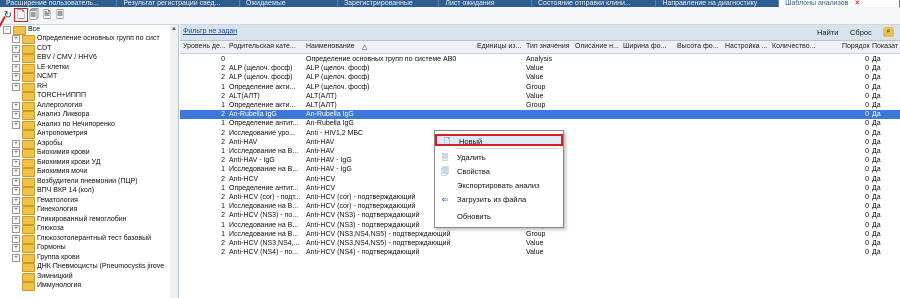 The width and height of the screenshot is (900, 298). Describe the element at coordinates (389, 3) in the screenshot. I see `tab-3: Зарегистрированные` at that location.